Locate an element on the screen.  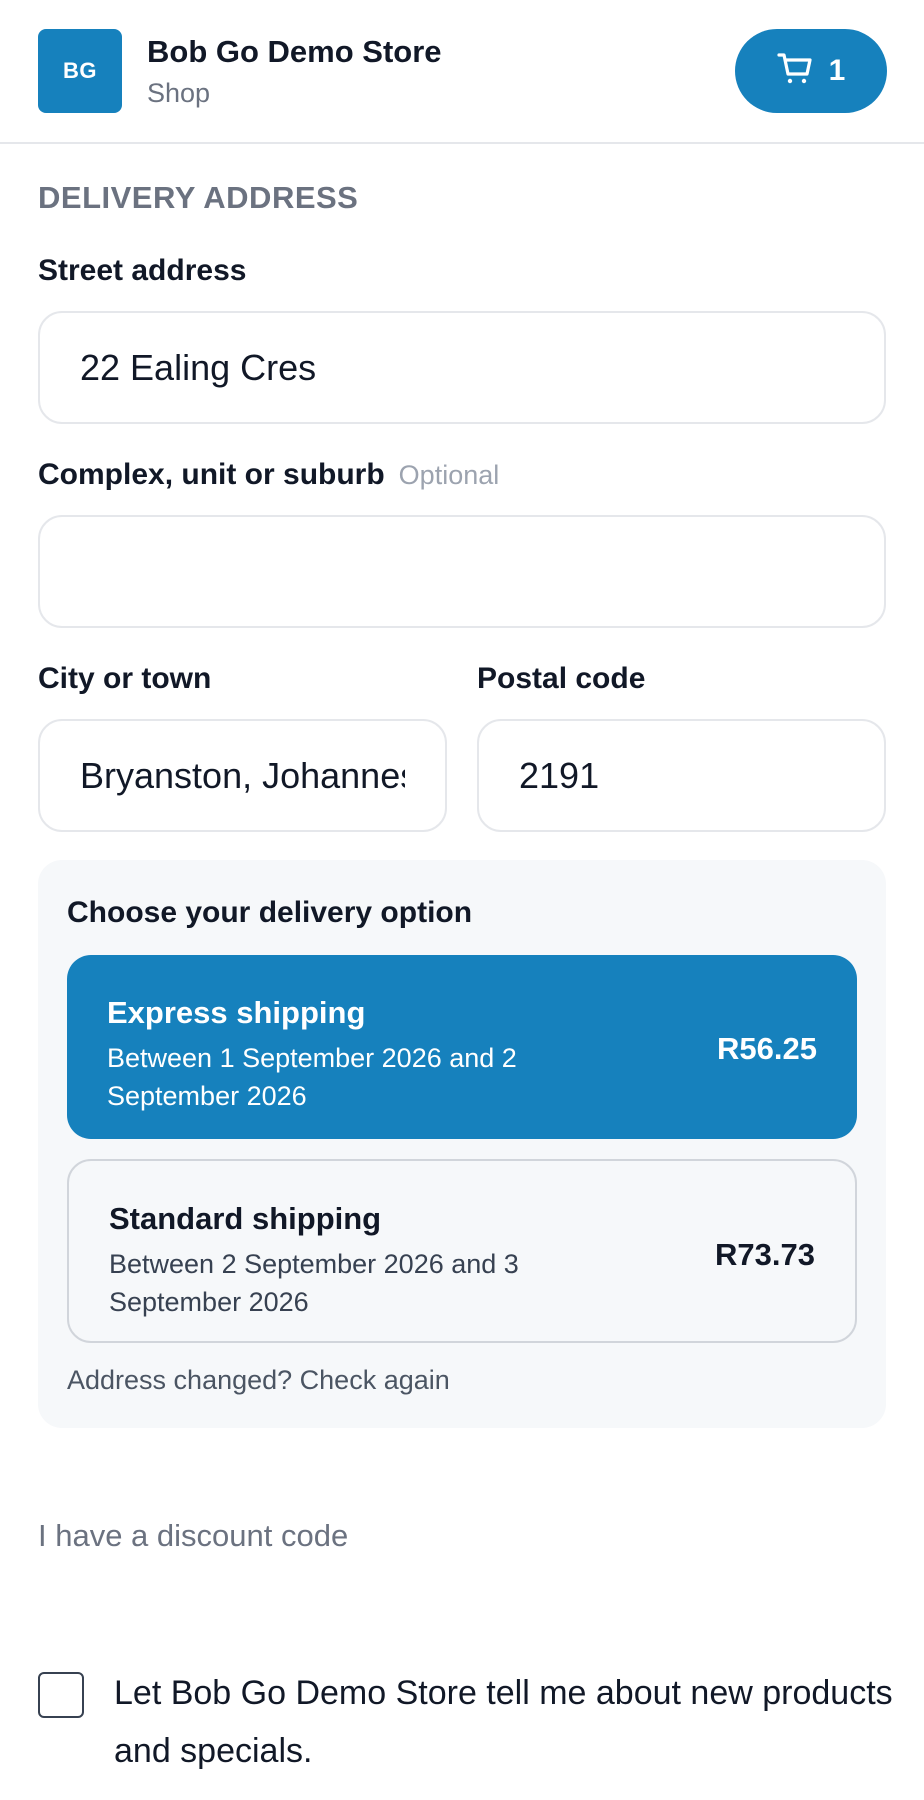
street-address-field is located at coordinates (462, 367).